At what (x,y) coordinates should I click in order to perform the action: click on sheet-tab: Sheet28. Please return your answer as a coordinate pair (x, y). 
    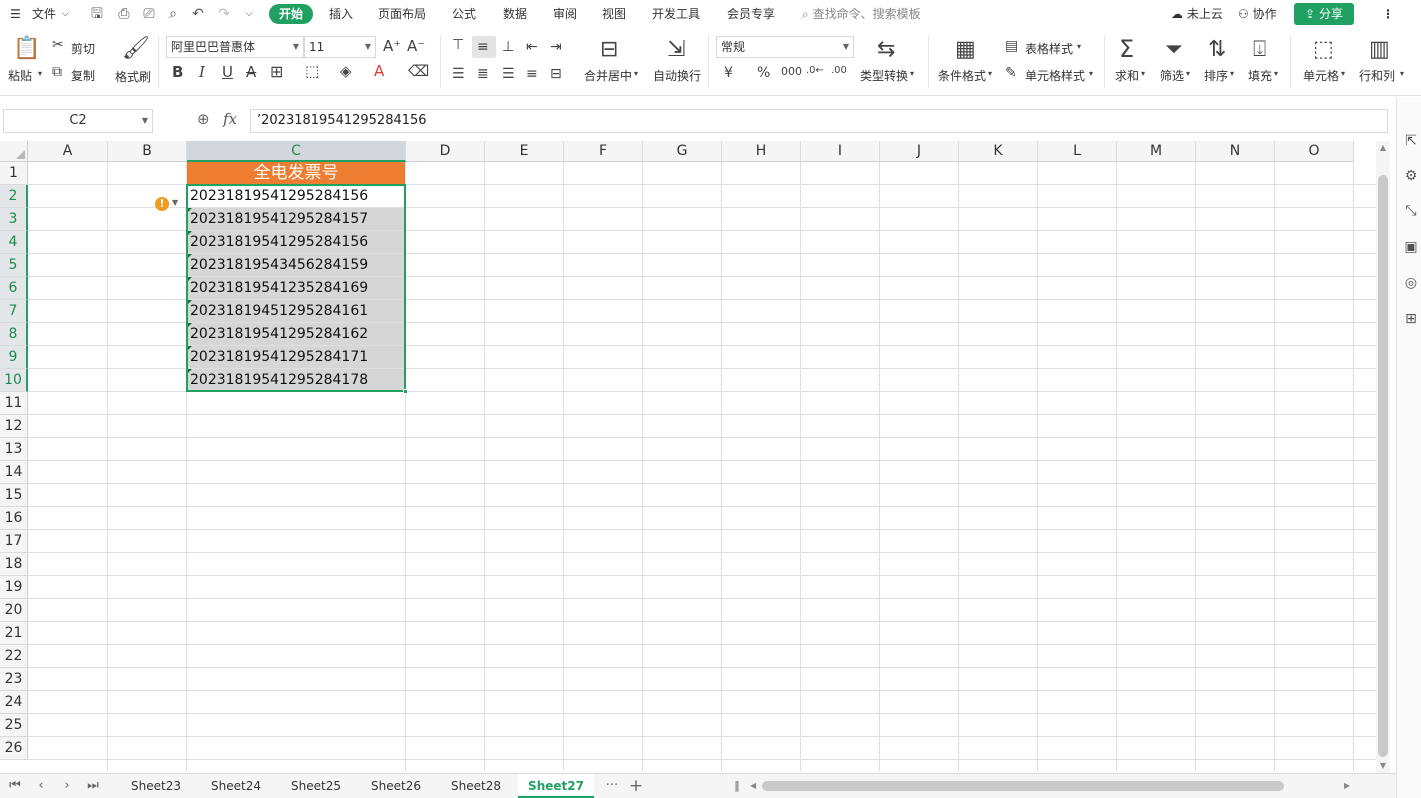
    Looking at the image, I should click on (476, 786).